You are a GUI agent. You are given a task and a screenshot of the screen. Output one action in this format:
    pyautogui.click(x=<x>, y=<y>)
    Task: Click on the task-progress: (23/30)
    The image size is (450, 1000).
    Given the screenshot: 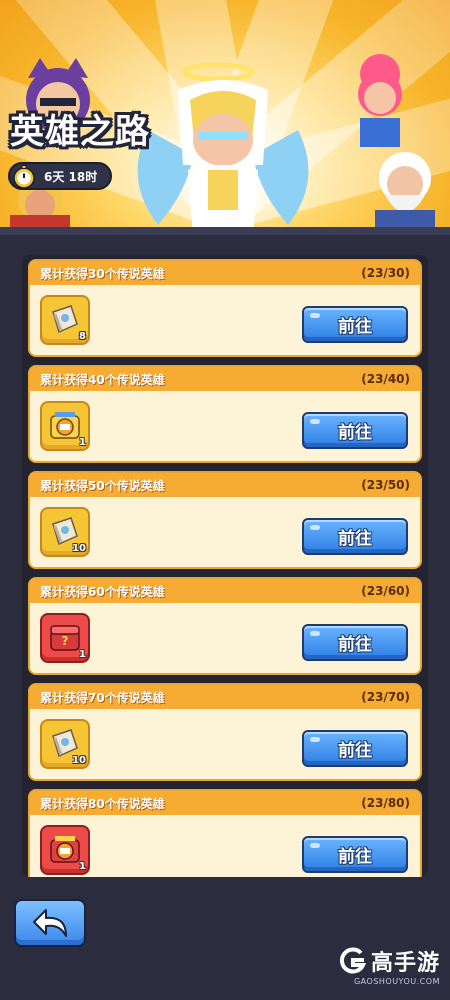 What is the action you would take?
    pyautogui.click(x=385, y=273)
    